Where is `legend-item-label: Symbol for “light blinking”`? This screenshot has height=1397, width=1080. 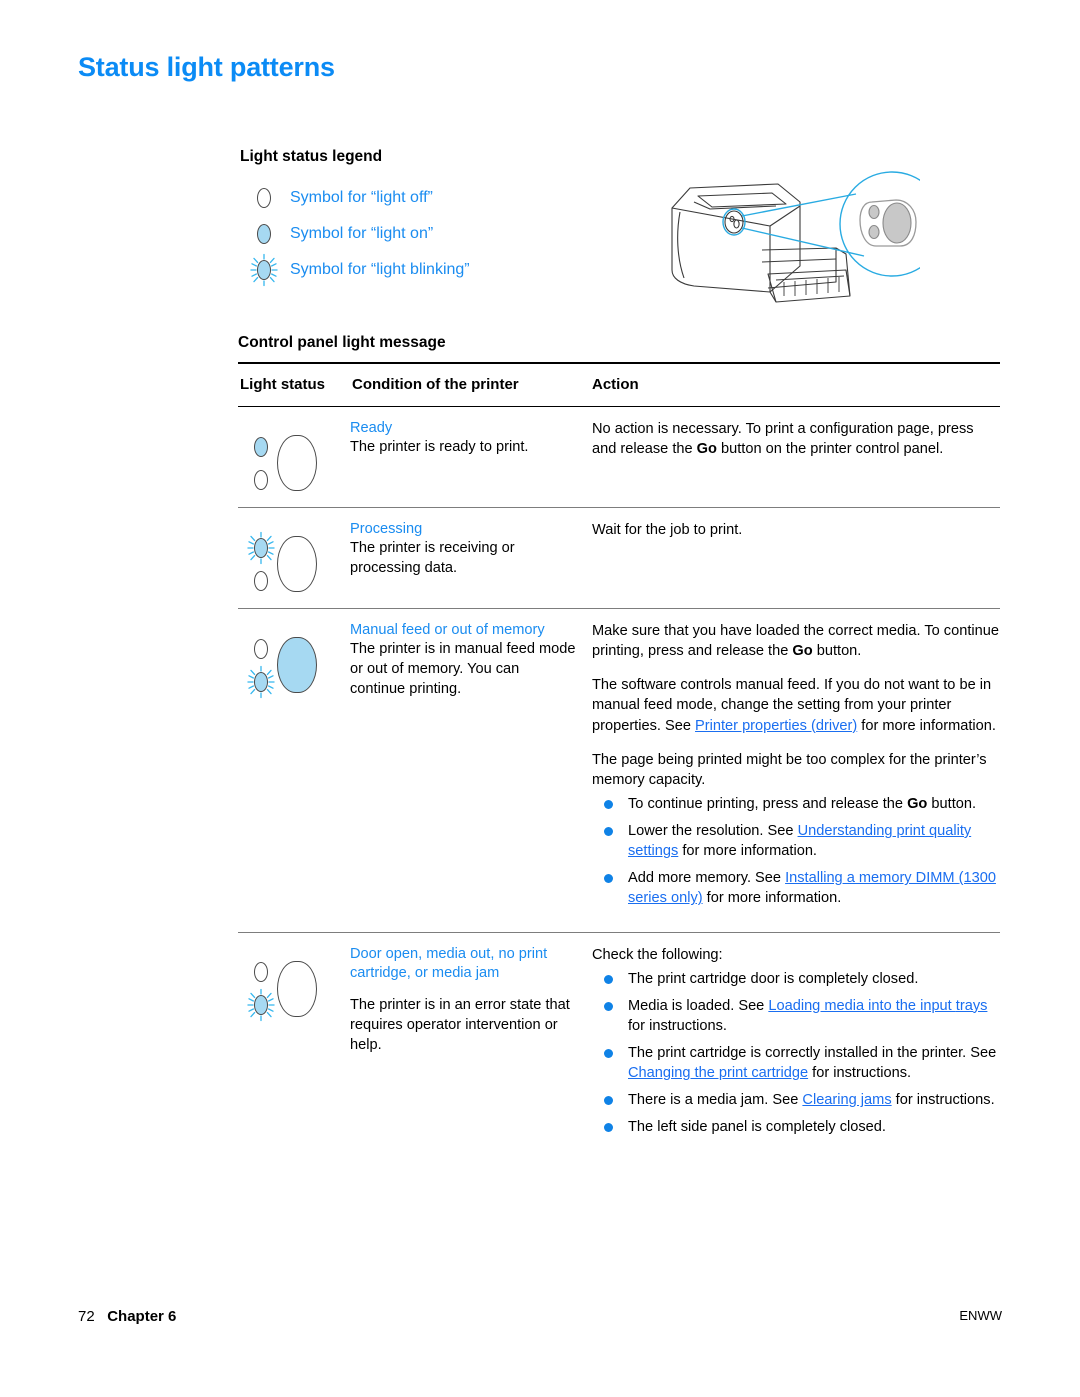
legend-item-label: Symbol for “light blinking” is located at coordinates (380, 269).